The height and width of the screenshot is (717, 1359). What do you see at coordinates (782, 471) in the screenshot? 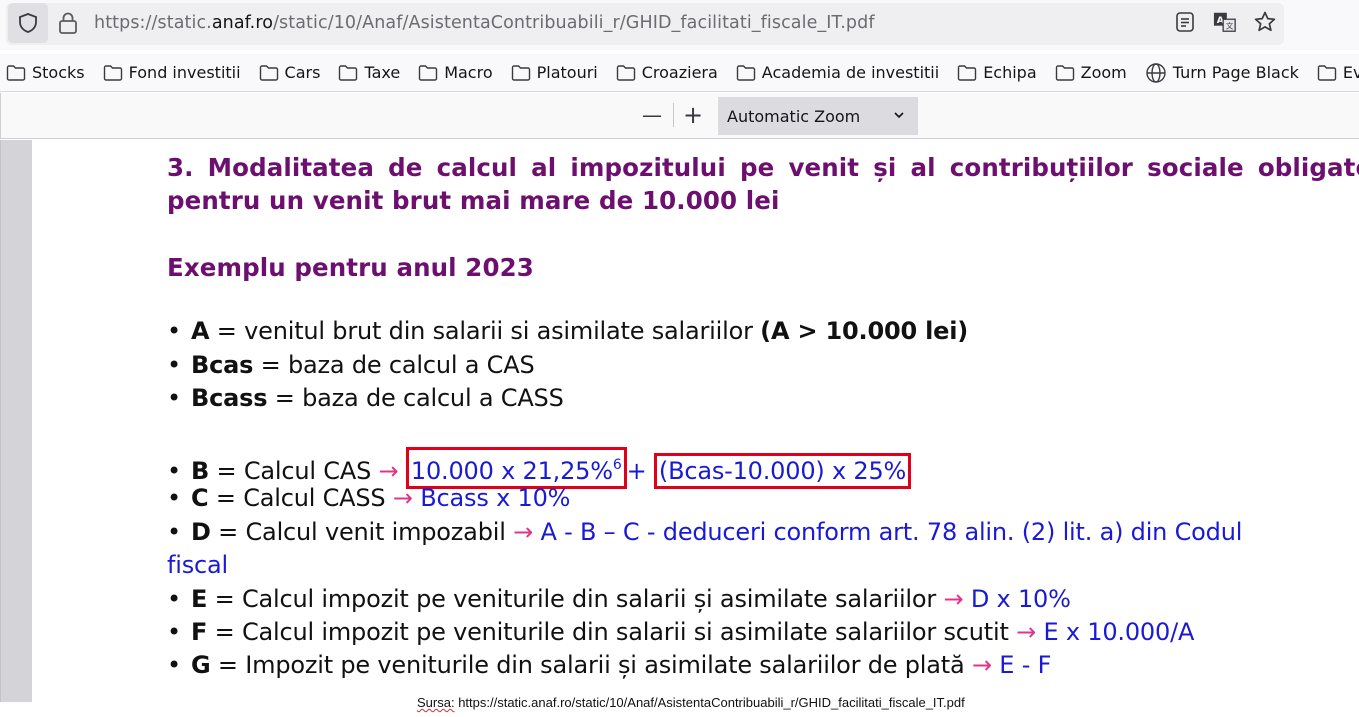
I see `highlight-box-cas-part2: (Bcas-10.000) x 25%` at bounding box center [782, 471].